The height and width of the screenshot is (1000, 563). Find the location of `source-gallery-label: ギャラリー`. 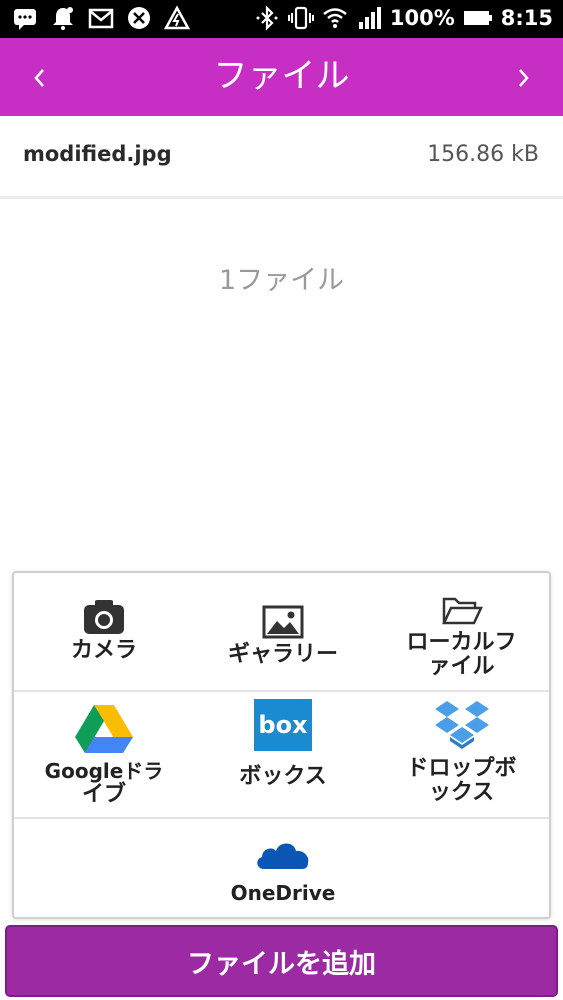

source-gallery-label: ギャラリー is located at coordinates (282, 654).